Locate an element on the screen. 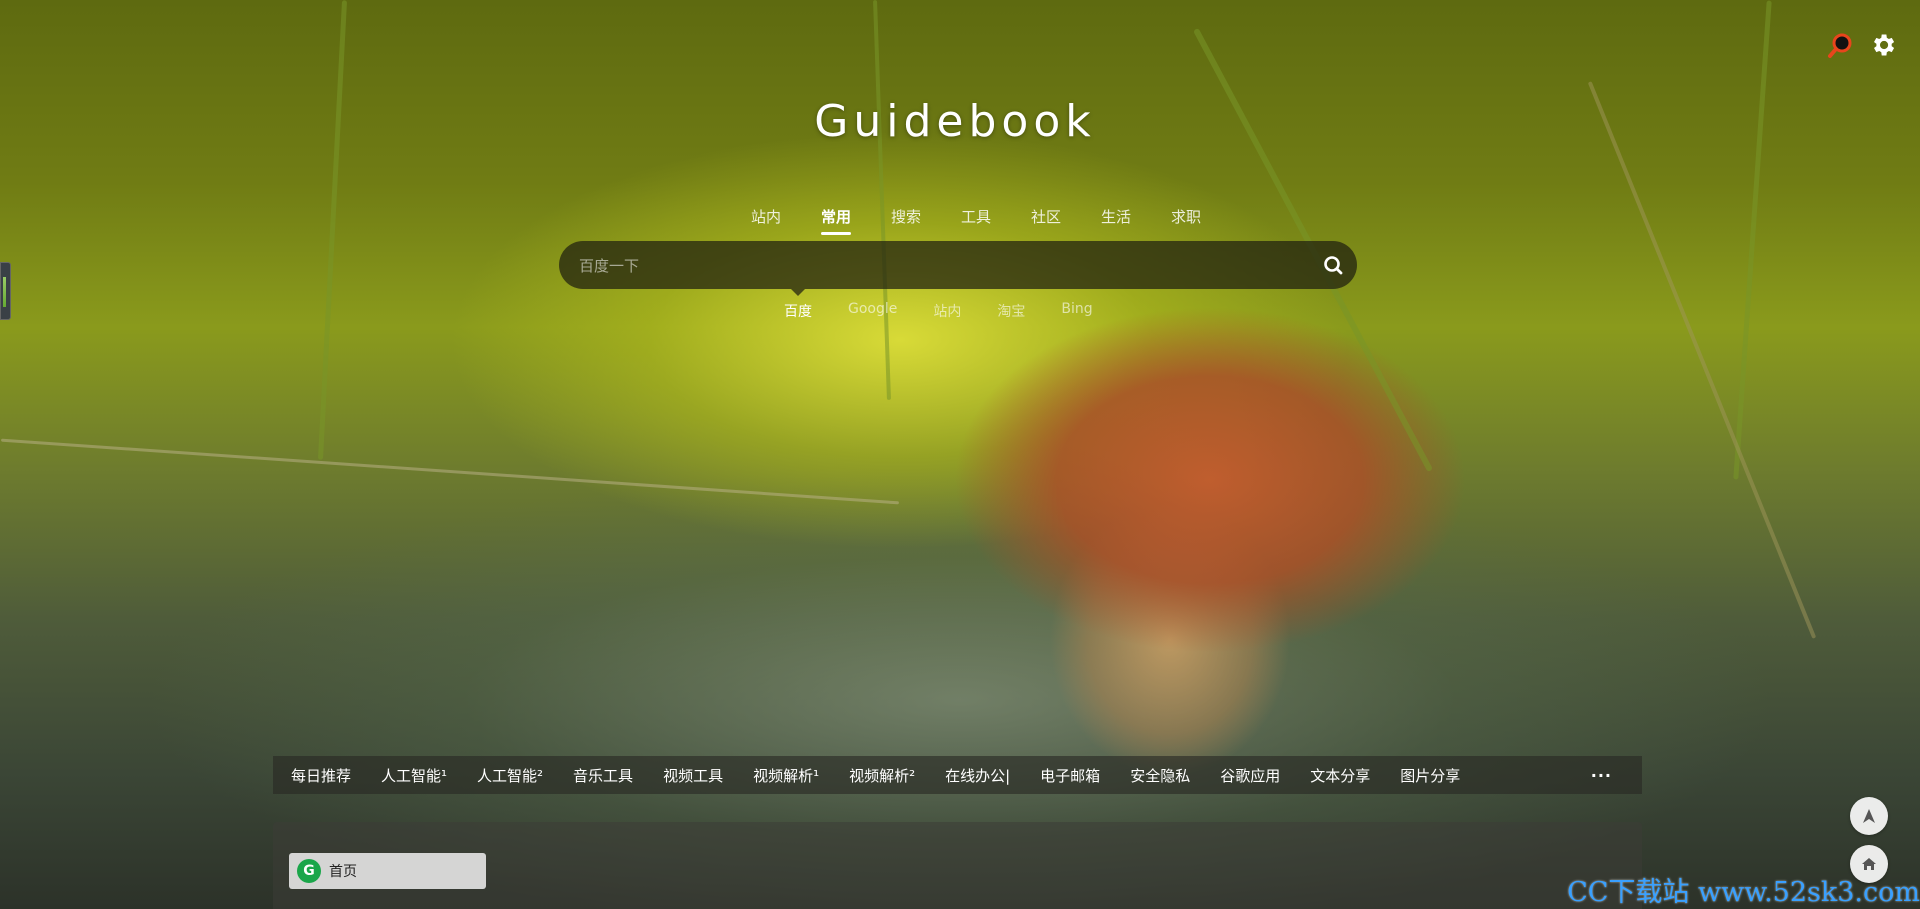  search-input is located at coordinates (929, 266).